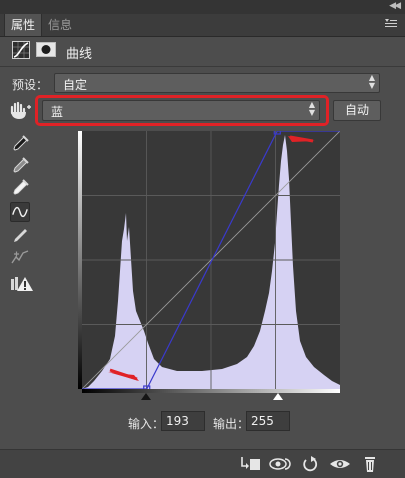  I want to click on gray-point-eyedropper-icon, so click(20, 166).